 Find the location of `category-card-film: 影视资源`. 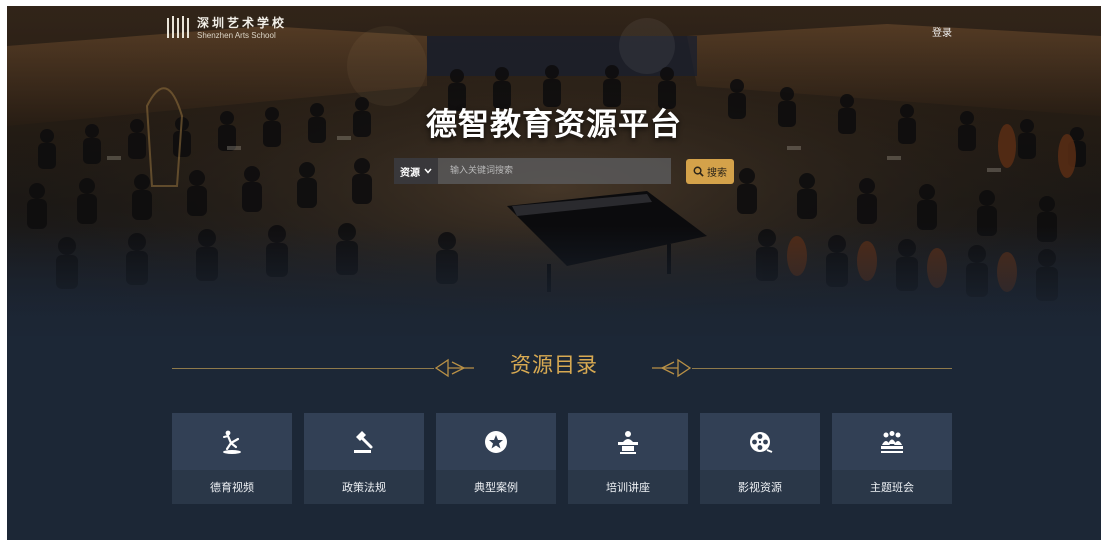

category-card-film: 影视资源 is located at coordinates (760, 458).